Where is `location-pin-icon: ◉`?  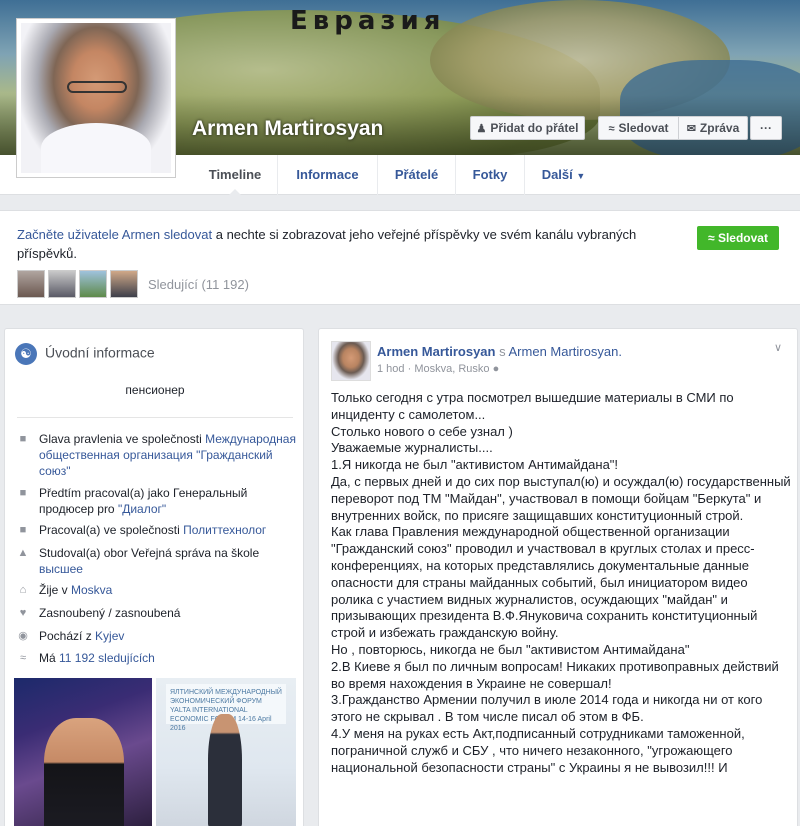 location-pin-icon: ◉ is located at coordinates (23, 636).